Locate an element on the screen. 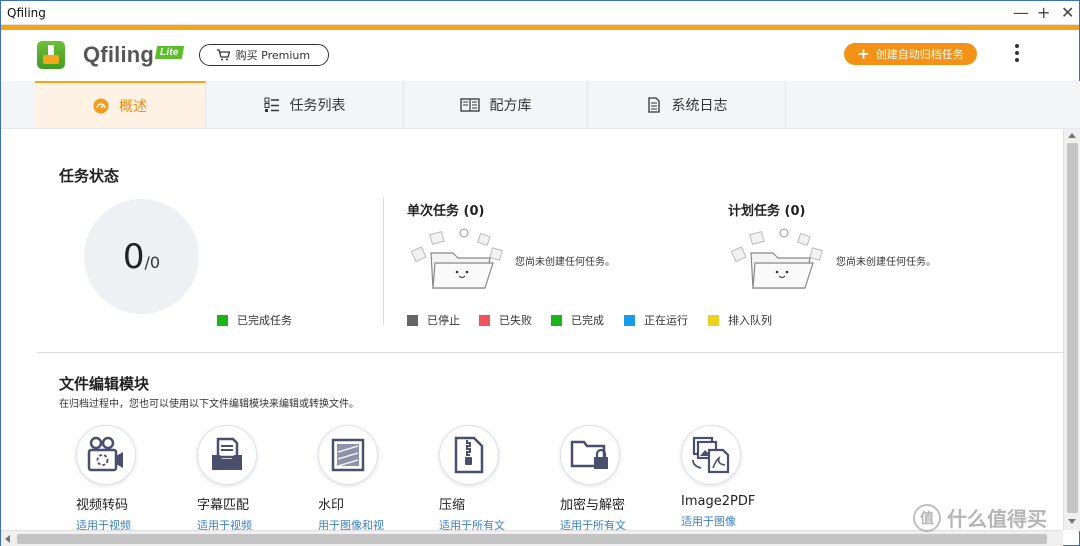  module-name: 压缩 is located at coordinates (452, 505).